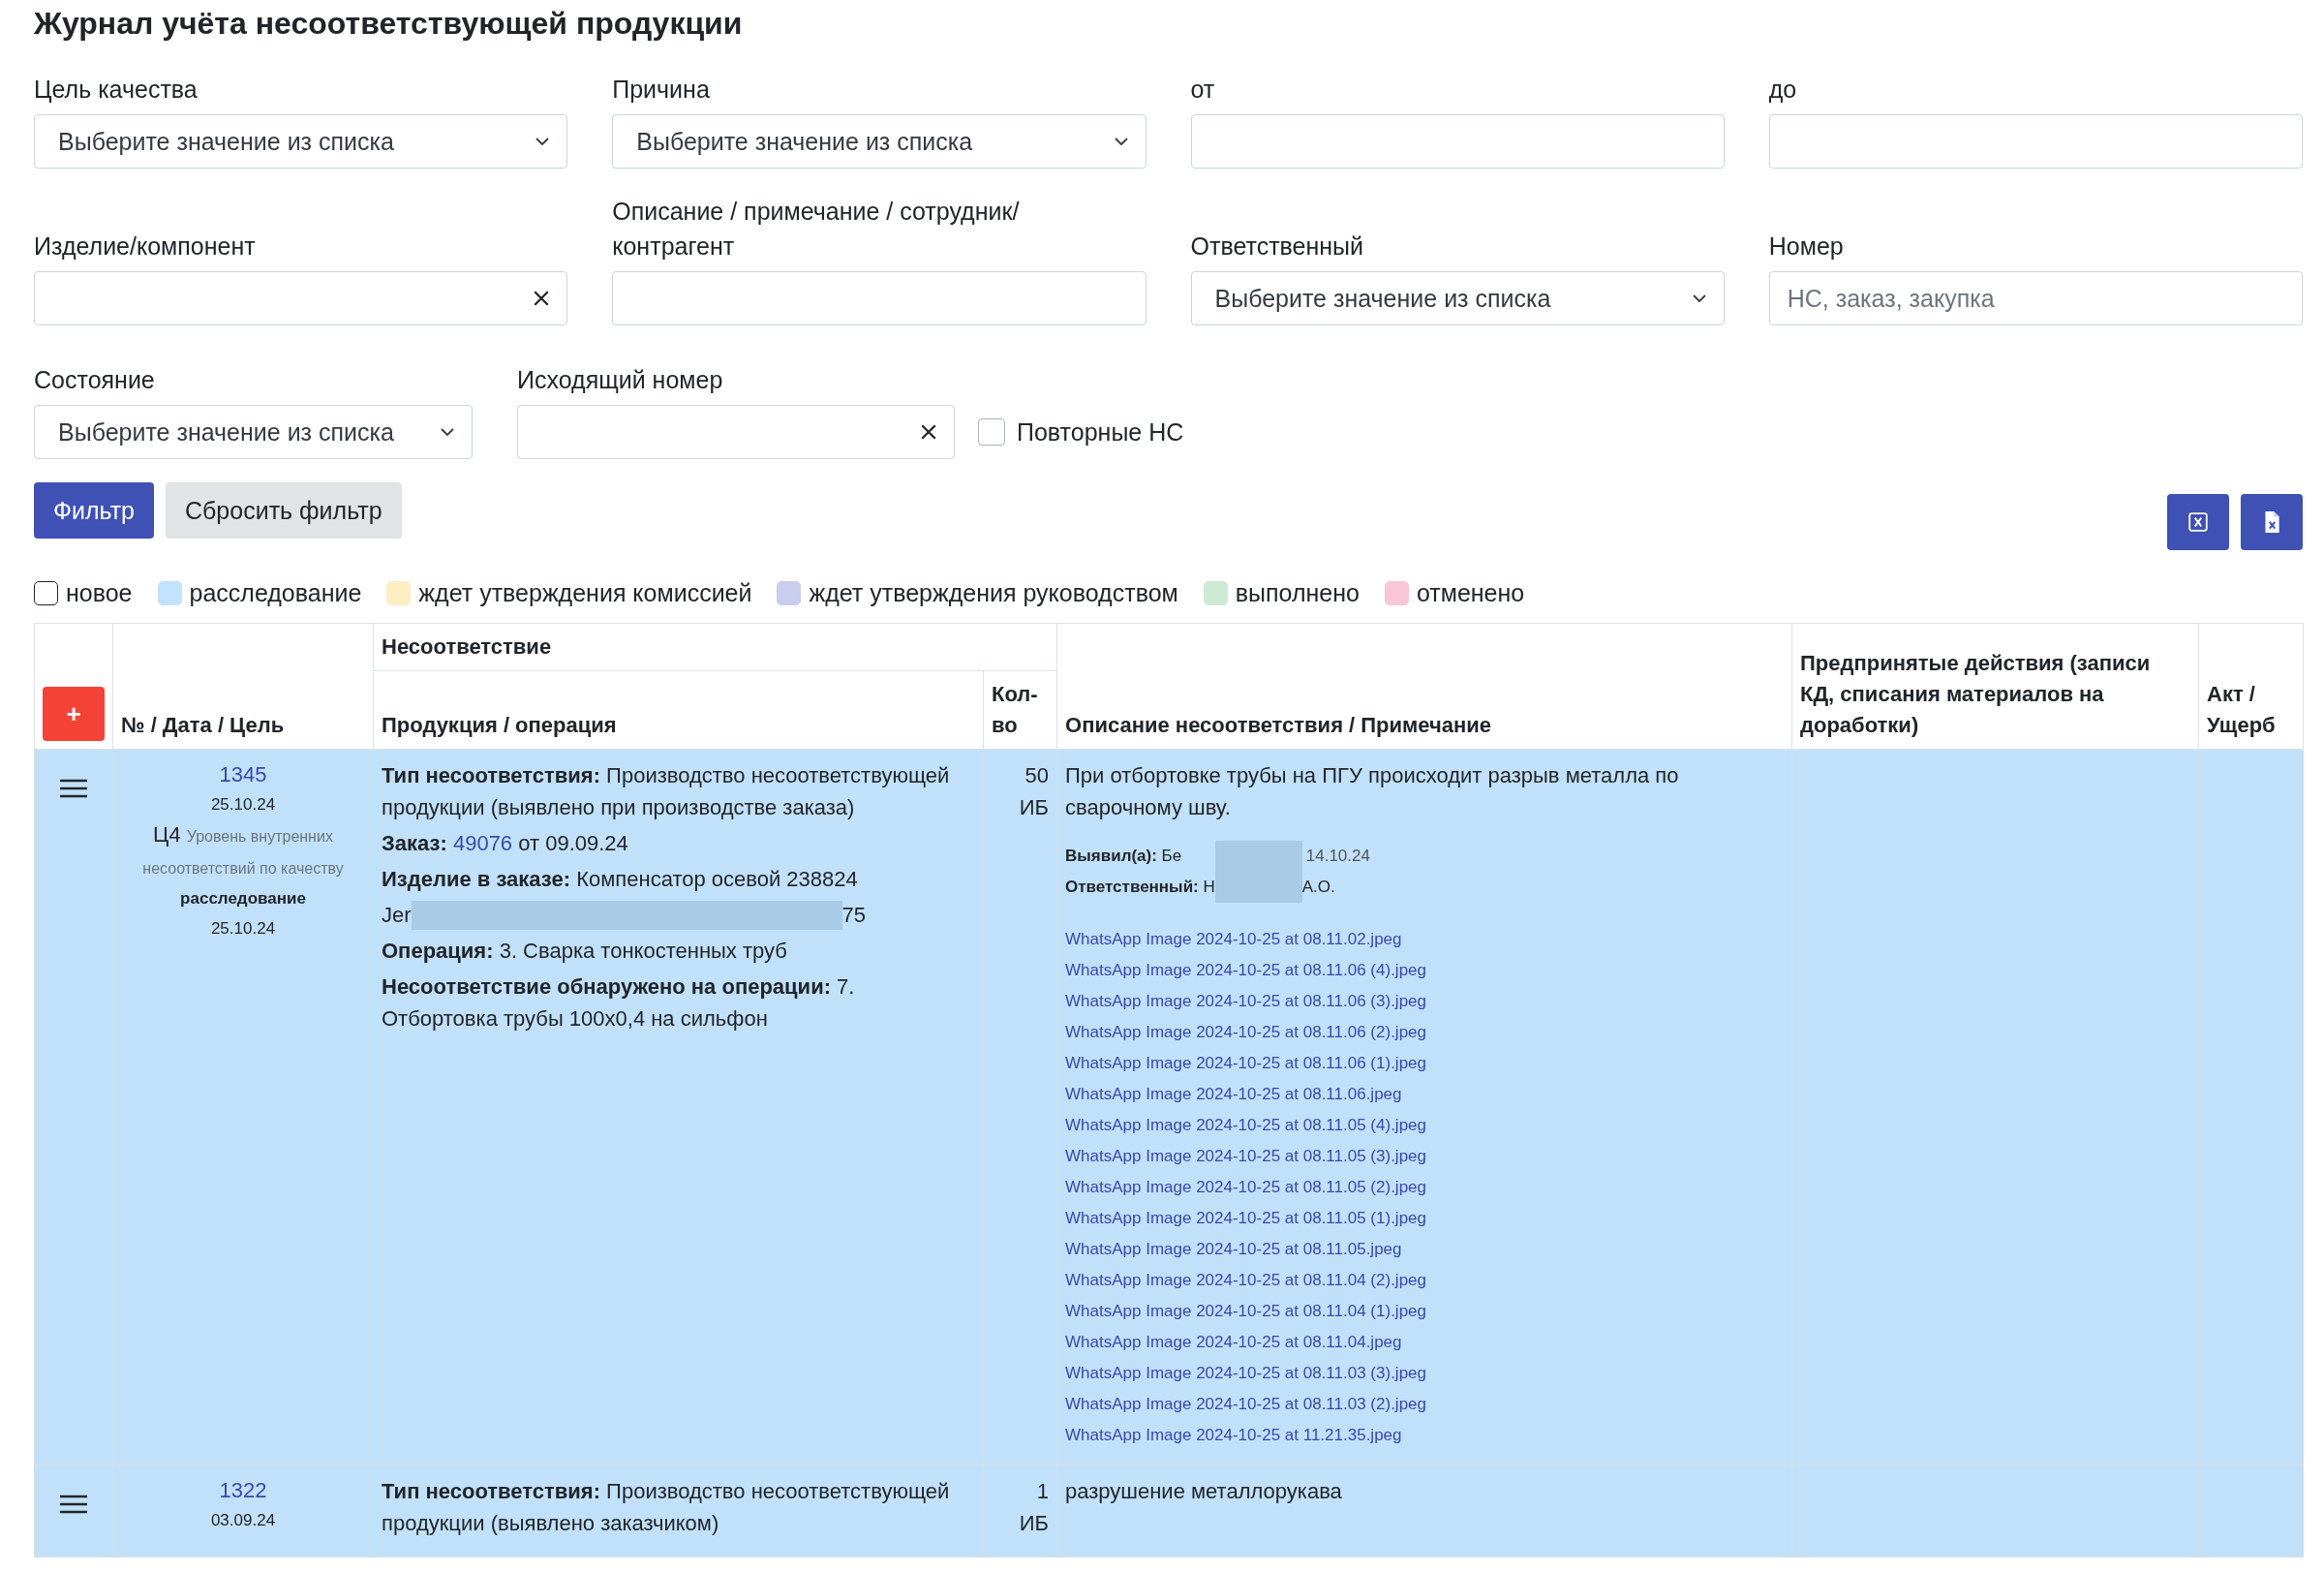  Describe the element at coordinates (1020, 710) in the screenshot. I see `column-header: Кол-во` at that location.